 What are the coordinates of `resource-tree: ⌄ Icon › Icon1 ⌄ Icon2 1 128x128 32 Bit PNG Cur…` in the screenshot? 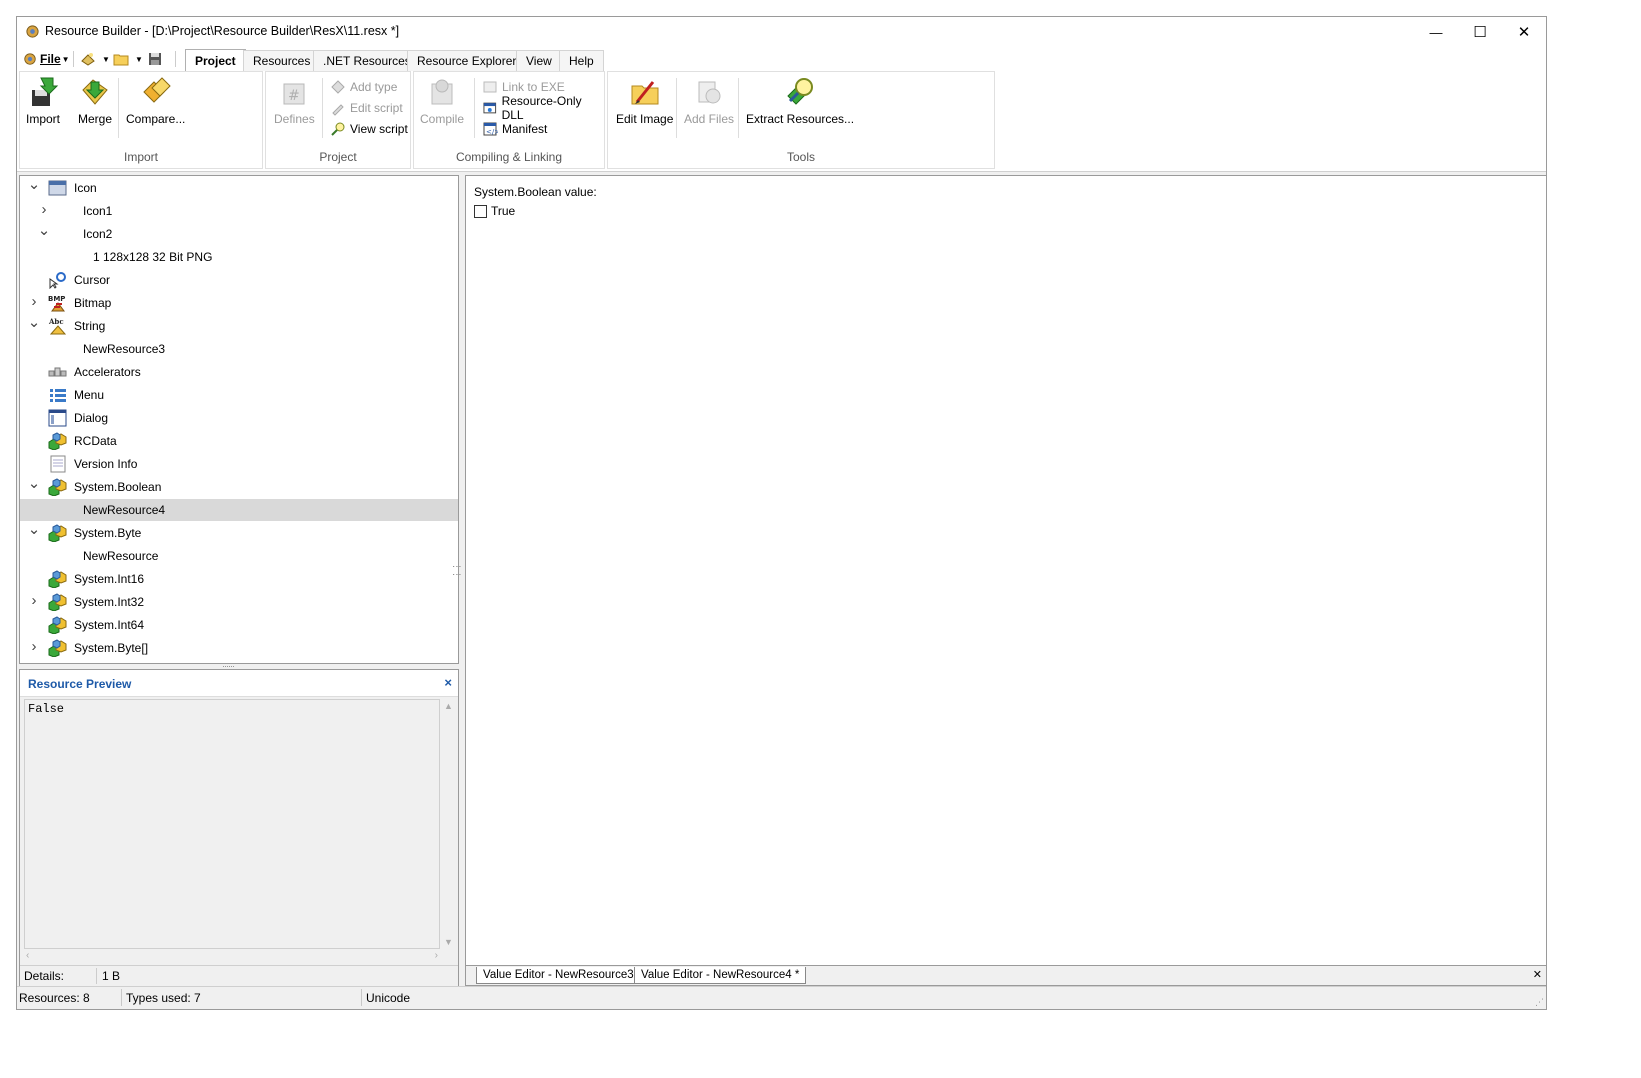 It's located at (239, 419).